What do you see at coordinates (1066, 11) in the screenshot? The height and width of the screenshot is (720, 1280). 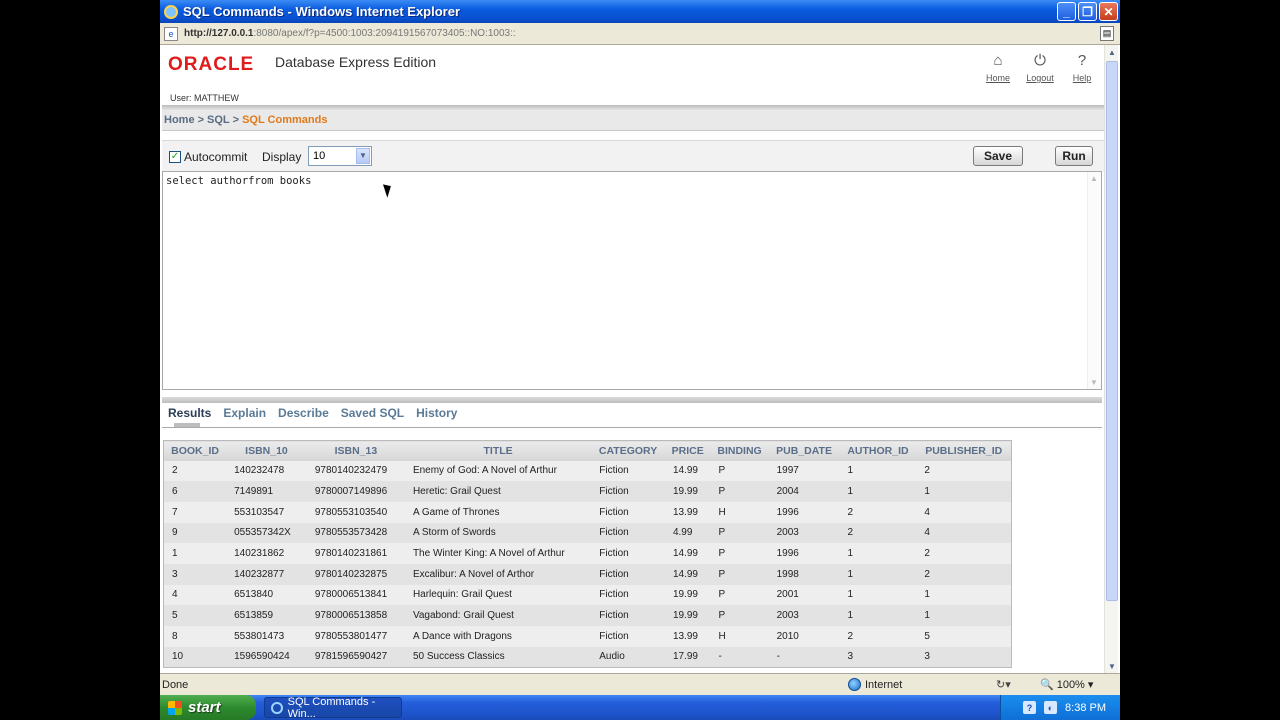 I see `minimize-button: _` at bounding box center [1066, 11].